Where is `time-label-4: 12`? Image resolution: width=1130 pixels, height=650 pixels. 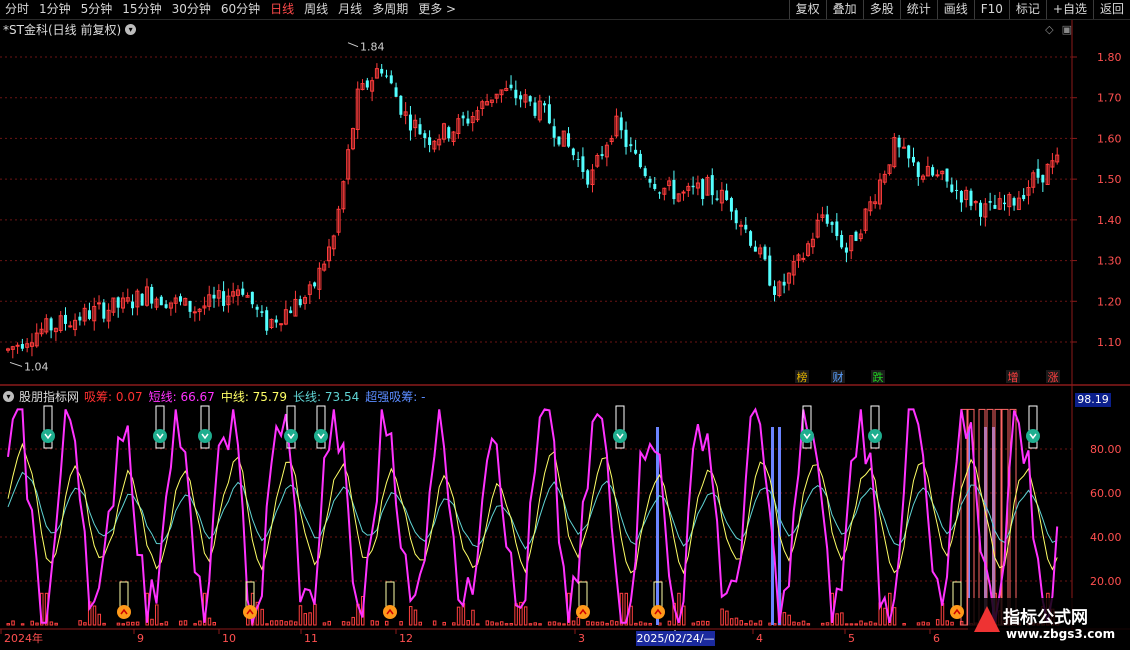 time-label-4: 12 is located at coordinates (406, 638).